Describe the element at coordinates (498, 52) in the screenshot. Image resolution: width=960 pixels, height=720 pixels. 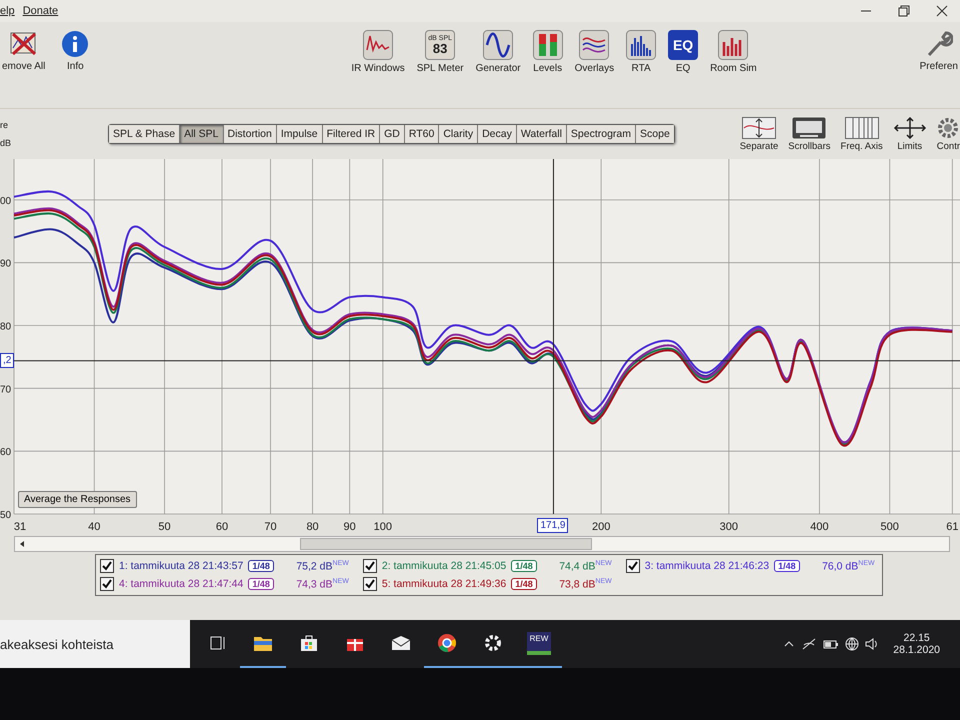
I see `toolbar-button: Generator` at that location.